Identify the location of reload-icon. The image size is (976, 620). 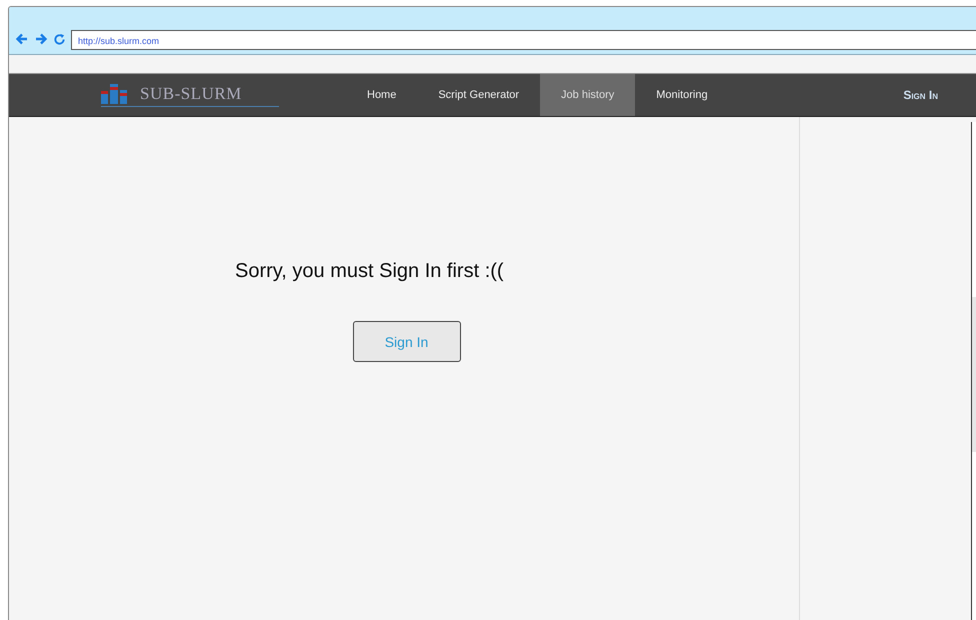
(59, 39).